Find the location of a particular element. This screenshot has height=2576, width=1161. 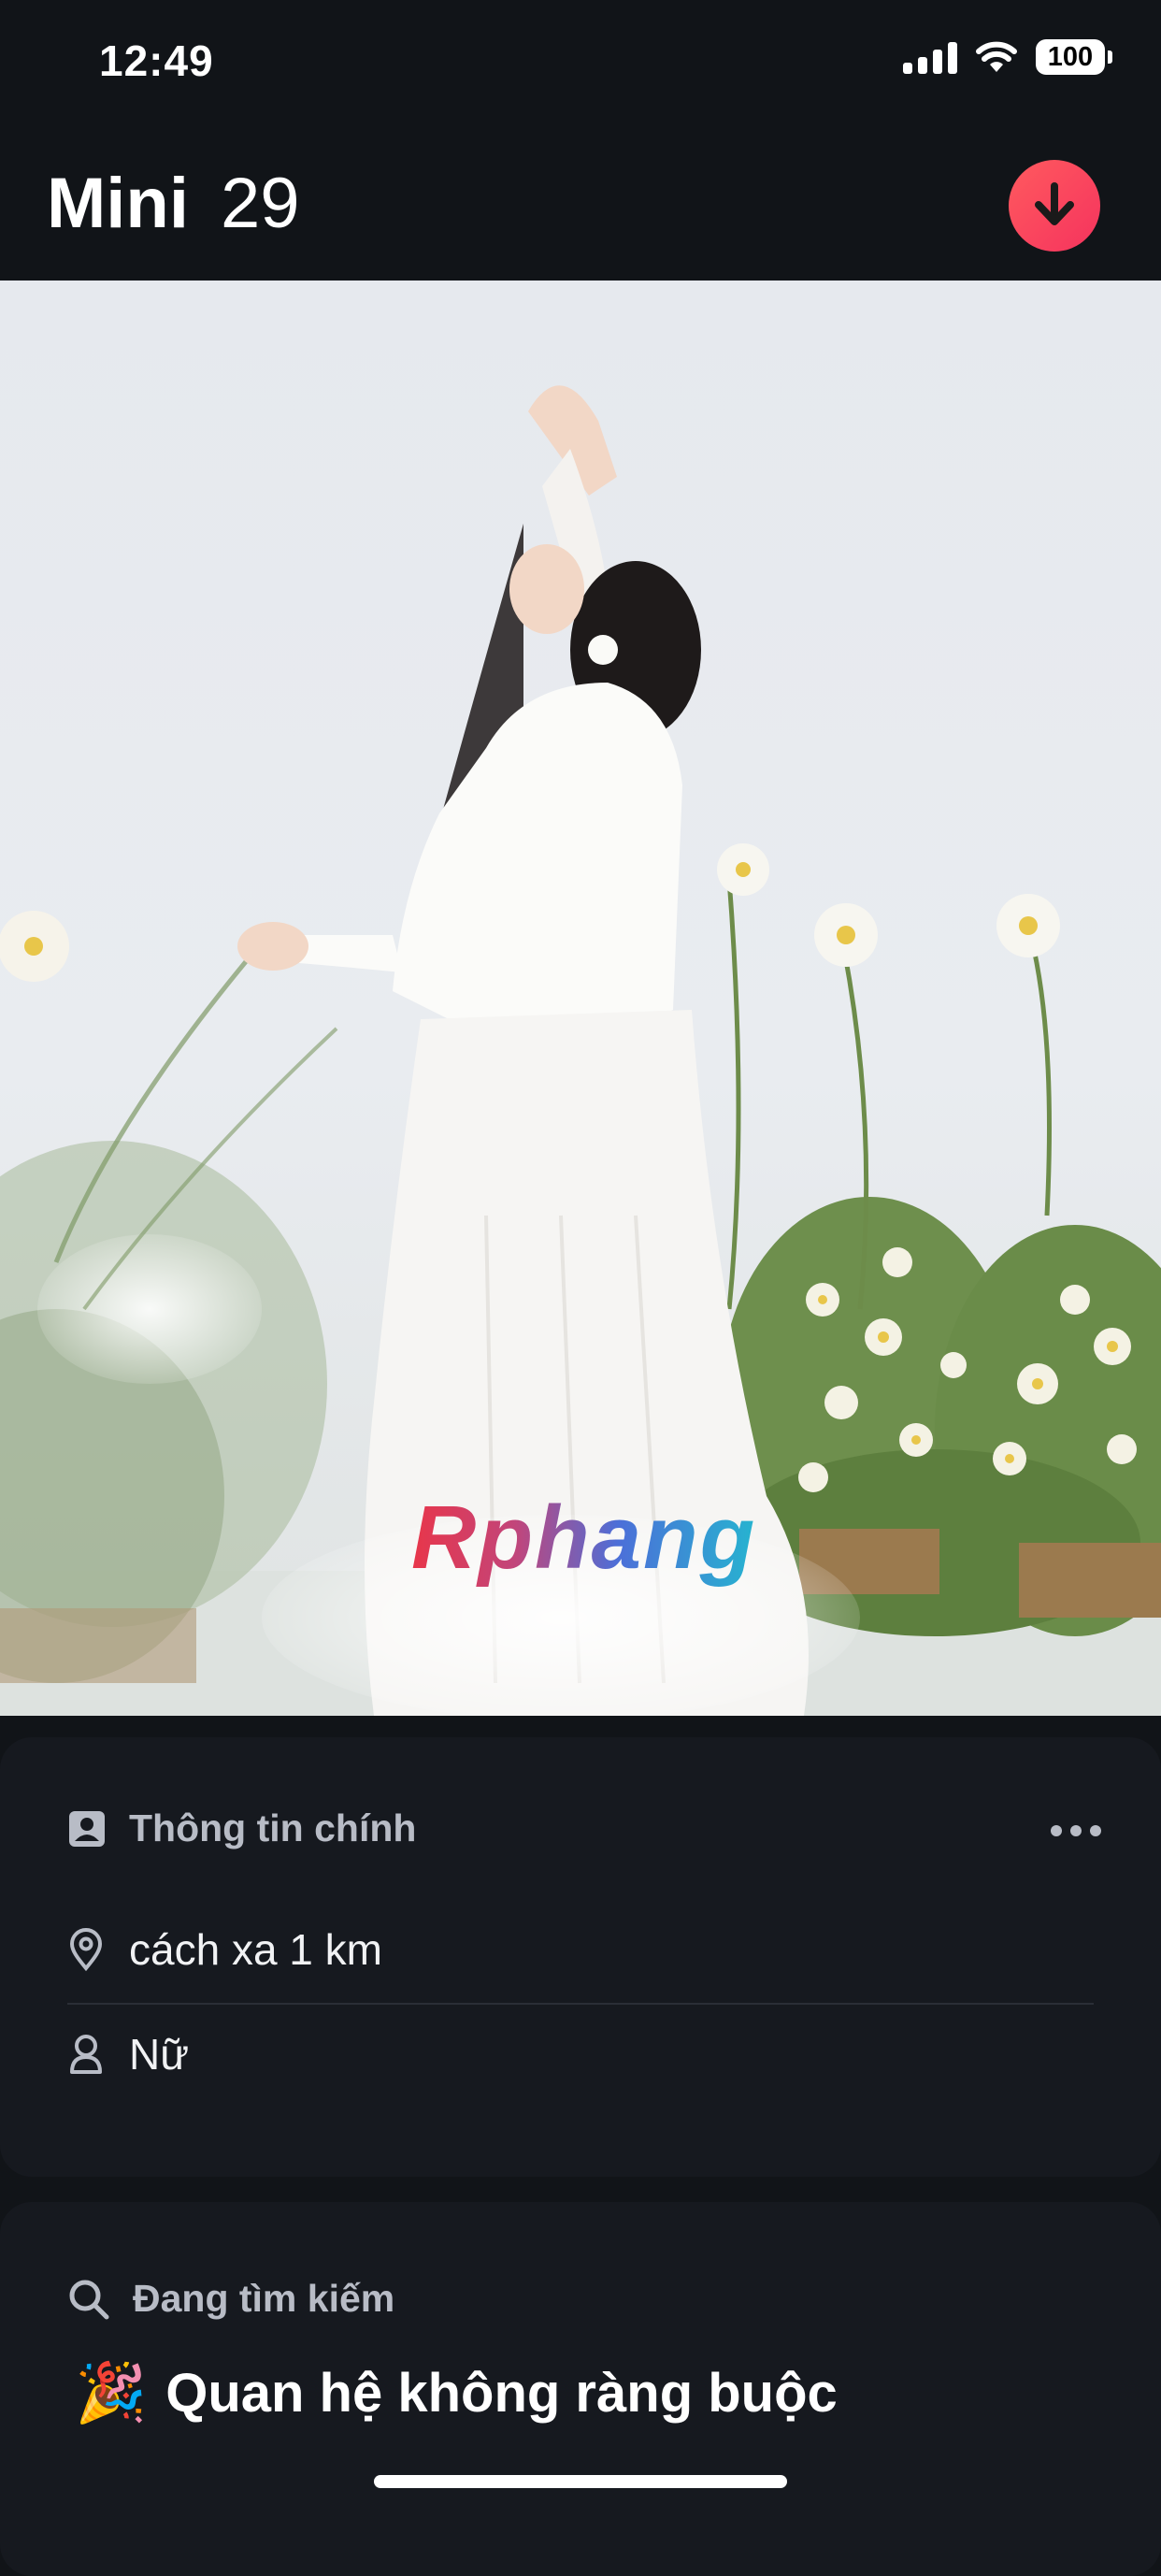

signal-icon is located at coordinates (930, 57).